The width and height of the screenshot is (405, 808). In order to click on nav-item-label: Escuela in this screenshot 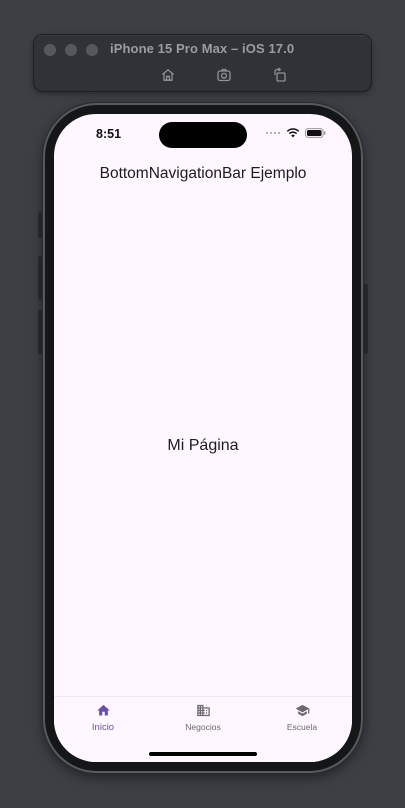, I will do `click(302, 727)`.